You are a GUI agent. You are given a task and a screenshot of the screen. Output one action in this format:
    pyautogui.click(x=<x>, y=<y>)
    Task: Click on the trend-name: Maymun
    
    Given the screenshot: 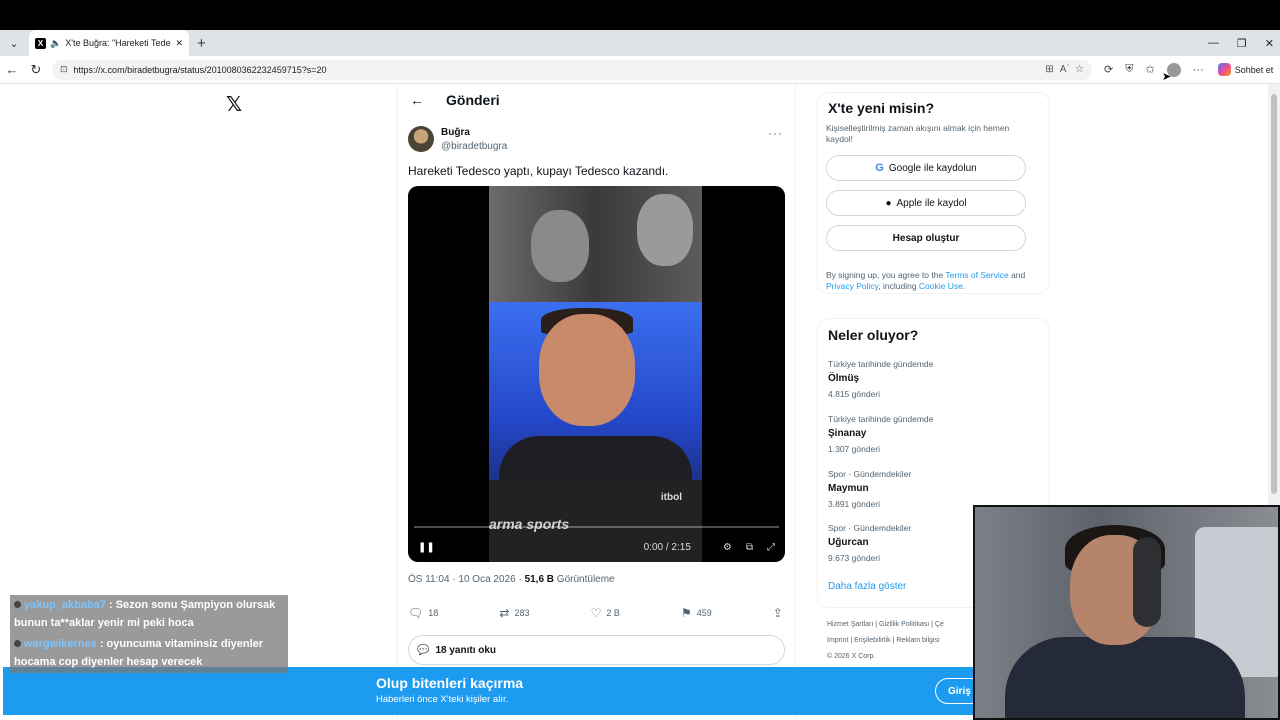 What is the action you would take?
    pyautogui.click(x=848, y=488)
    